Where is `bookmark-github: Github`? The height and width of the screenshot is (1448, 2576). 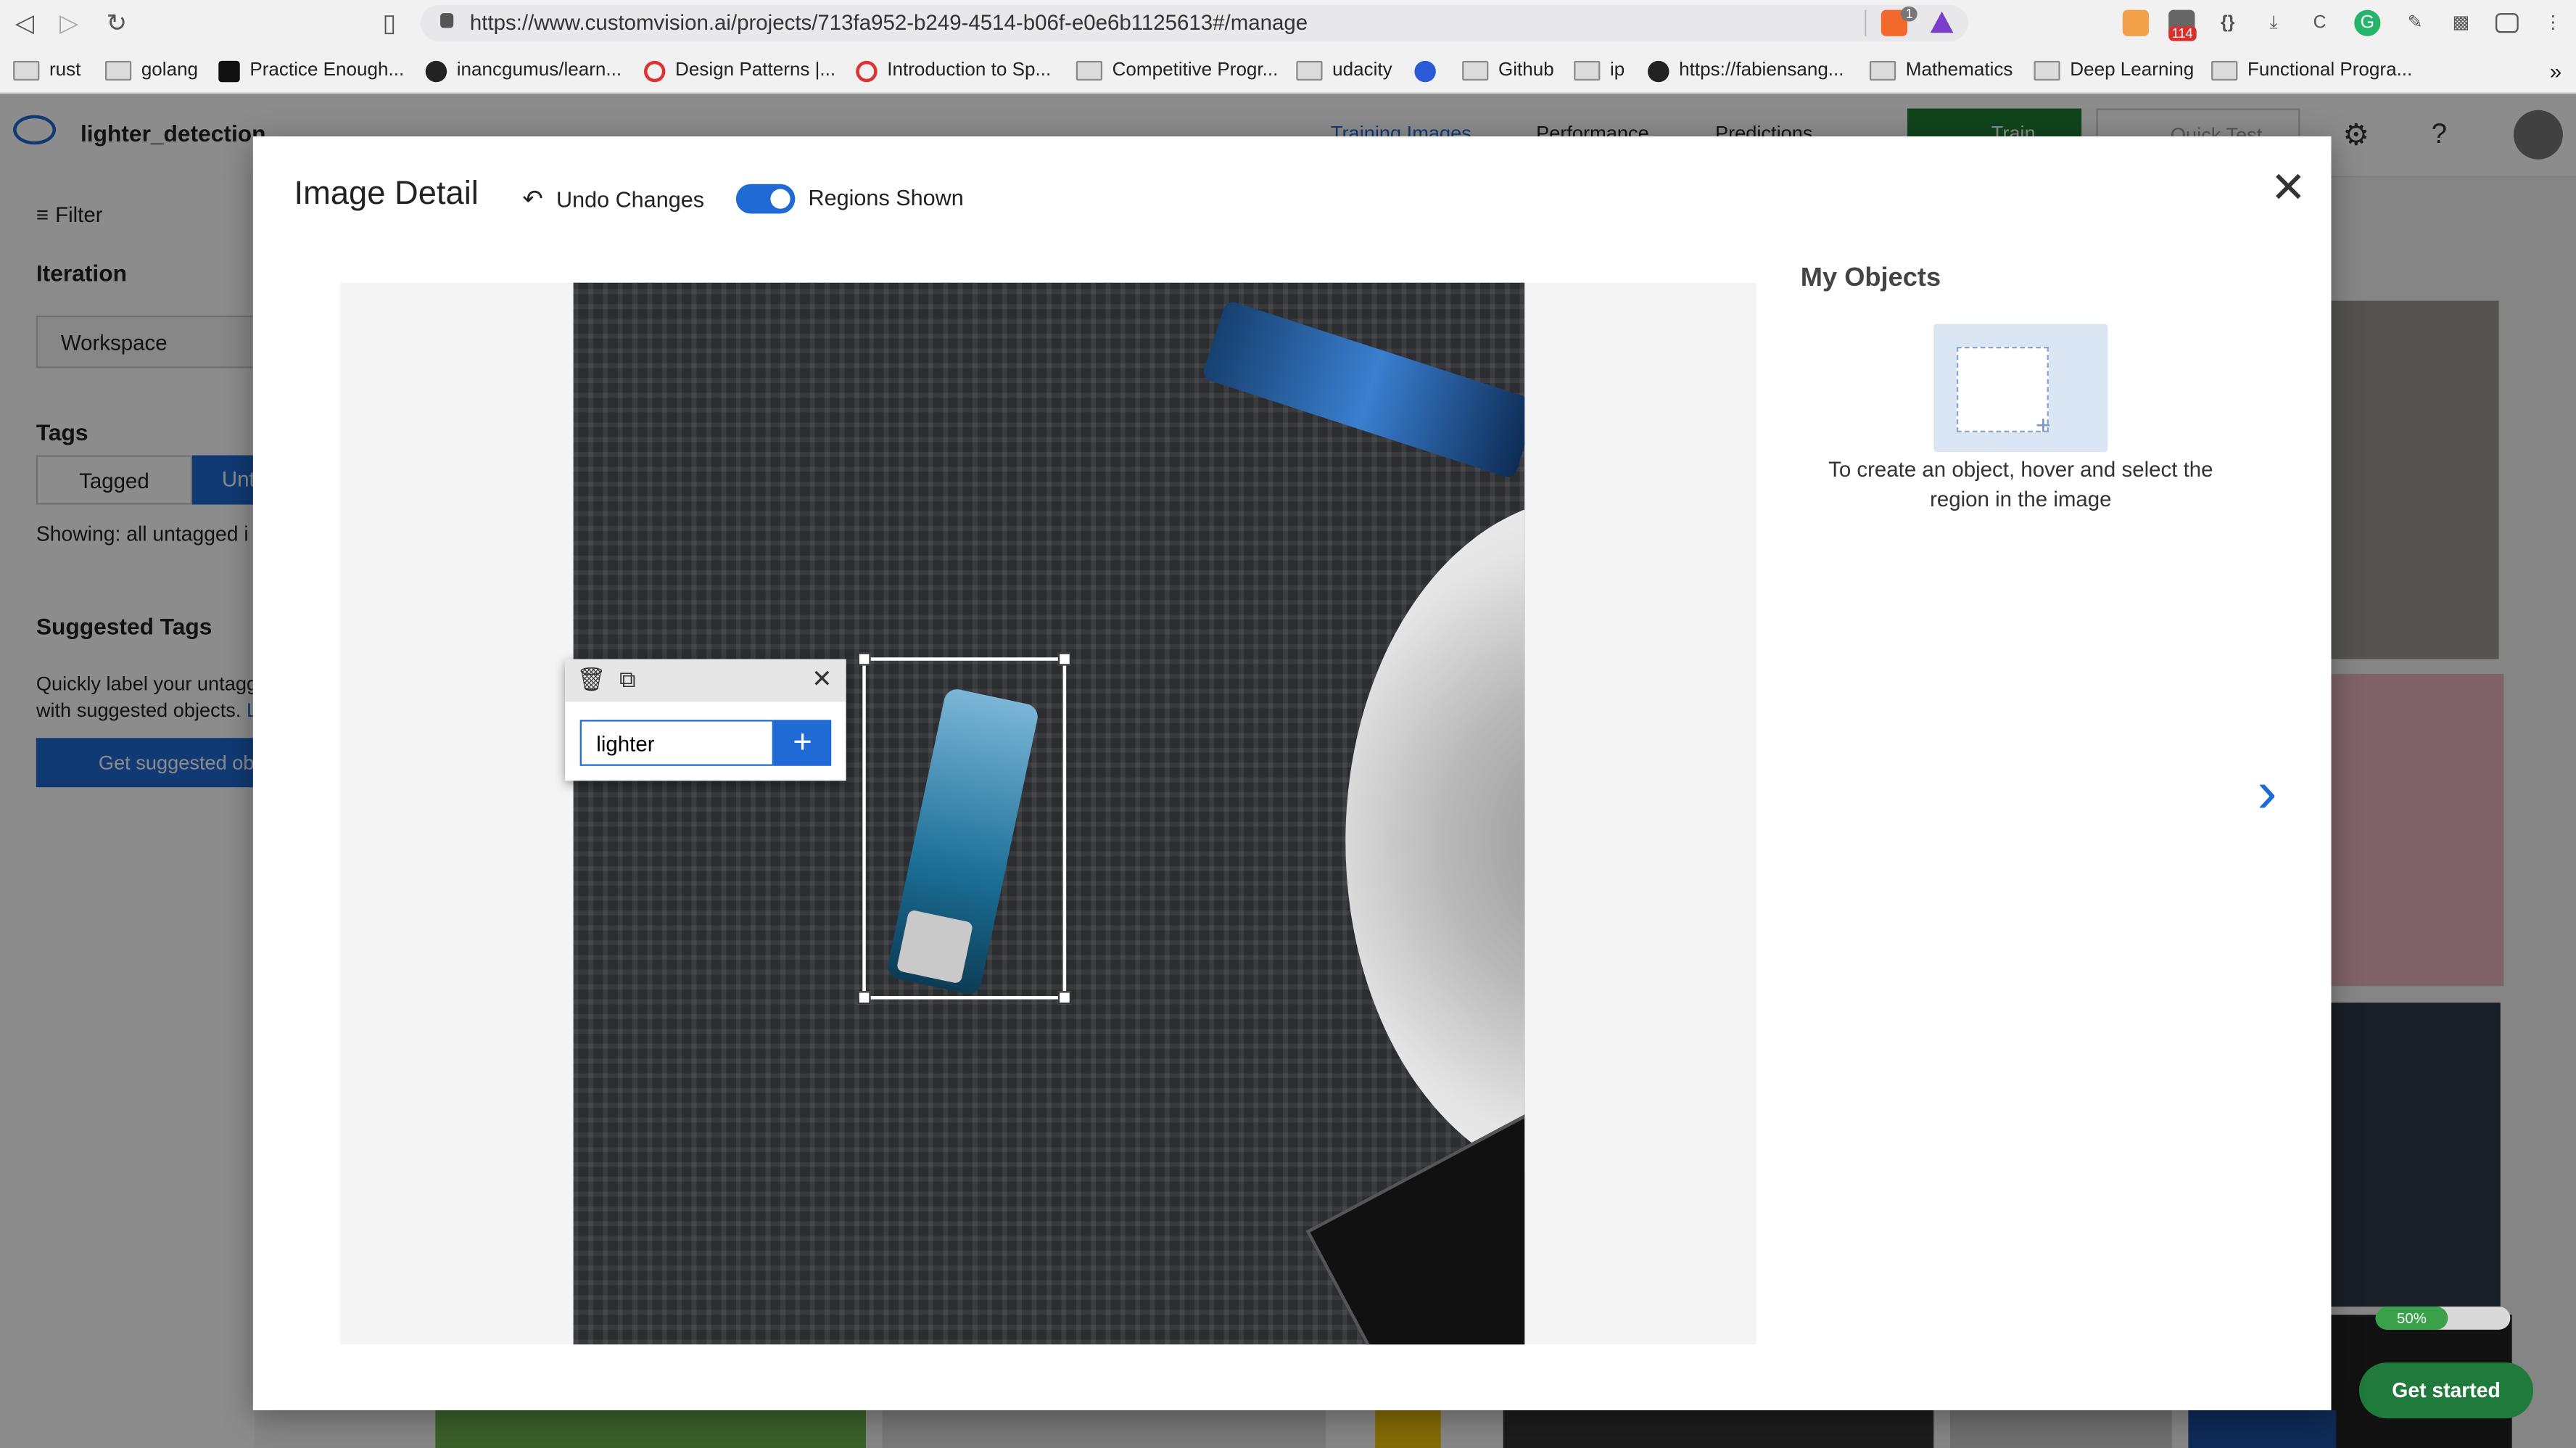 bookmark-github: Github is located at coordinates (1508, 71).